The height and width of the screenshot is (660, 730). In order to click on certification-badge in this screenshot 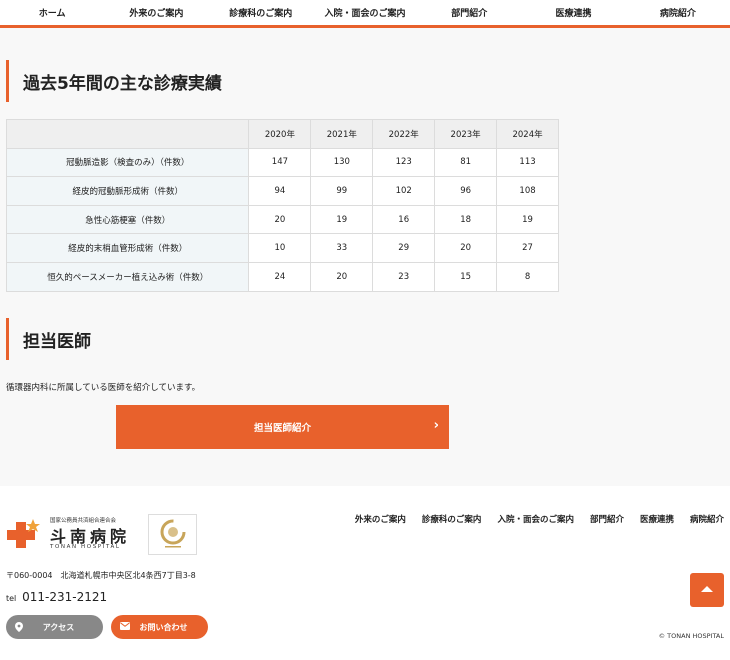, I will do `click(172, 534)`.